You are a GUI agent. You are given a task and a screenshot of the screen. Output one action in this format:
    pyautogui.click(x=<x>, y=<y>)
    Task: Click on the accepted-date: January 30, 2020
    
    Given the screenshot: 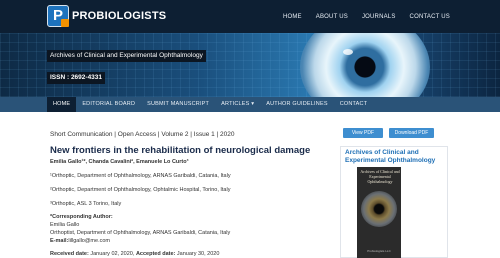 What is the action you would take?
    pyautogui.click(x=198, y=254)
    